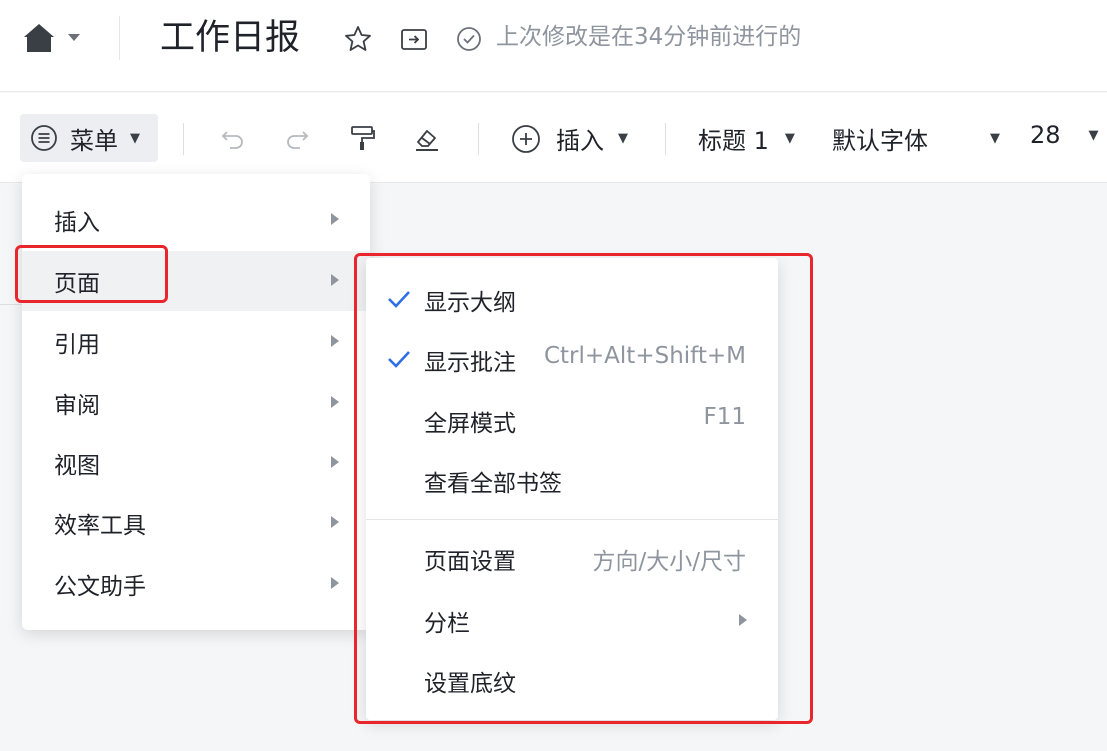 The image size is (1107, 751). What do you see at coordinates (362, 138) in the screenshot?
I see `format-painter-icon` at bounding box center [362, 138].